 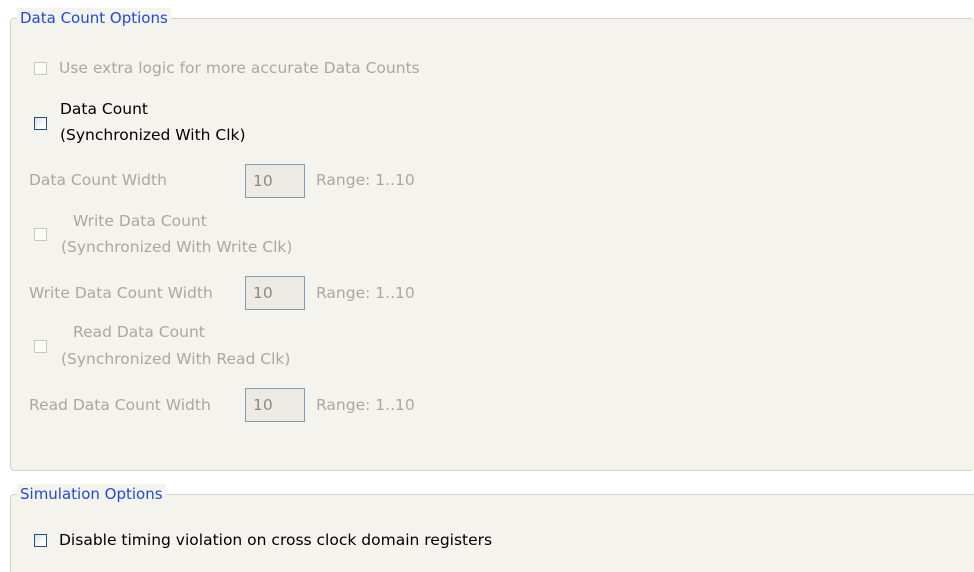 I want to click on simulation-options-legend: Simulation Options, so click(x=91, y=494).